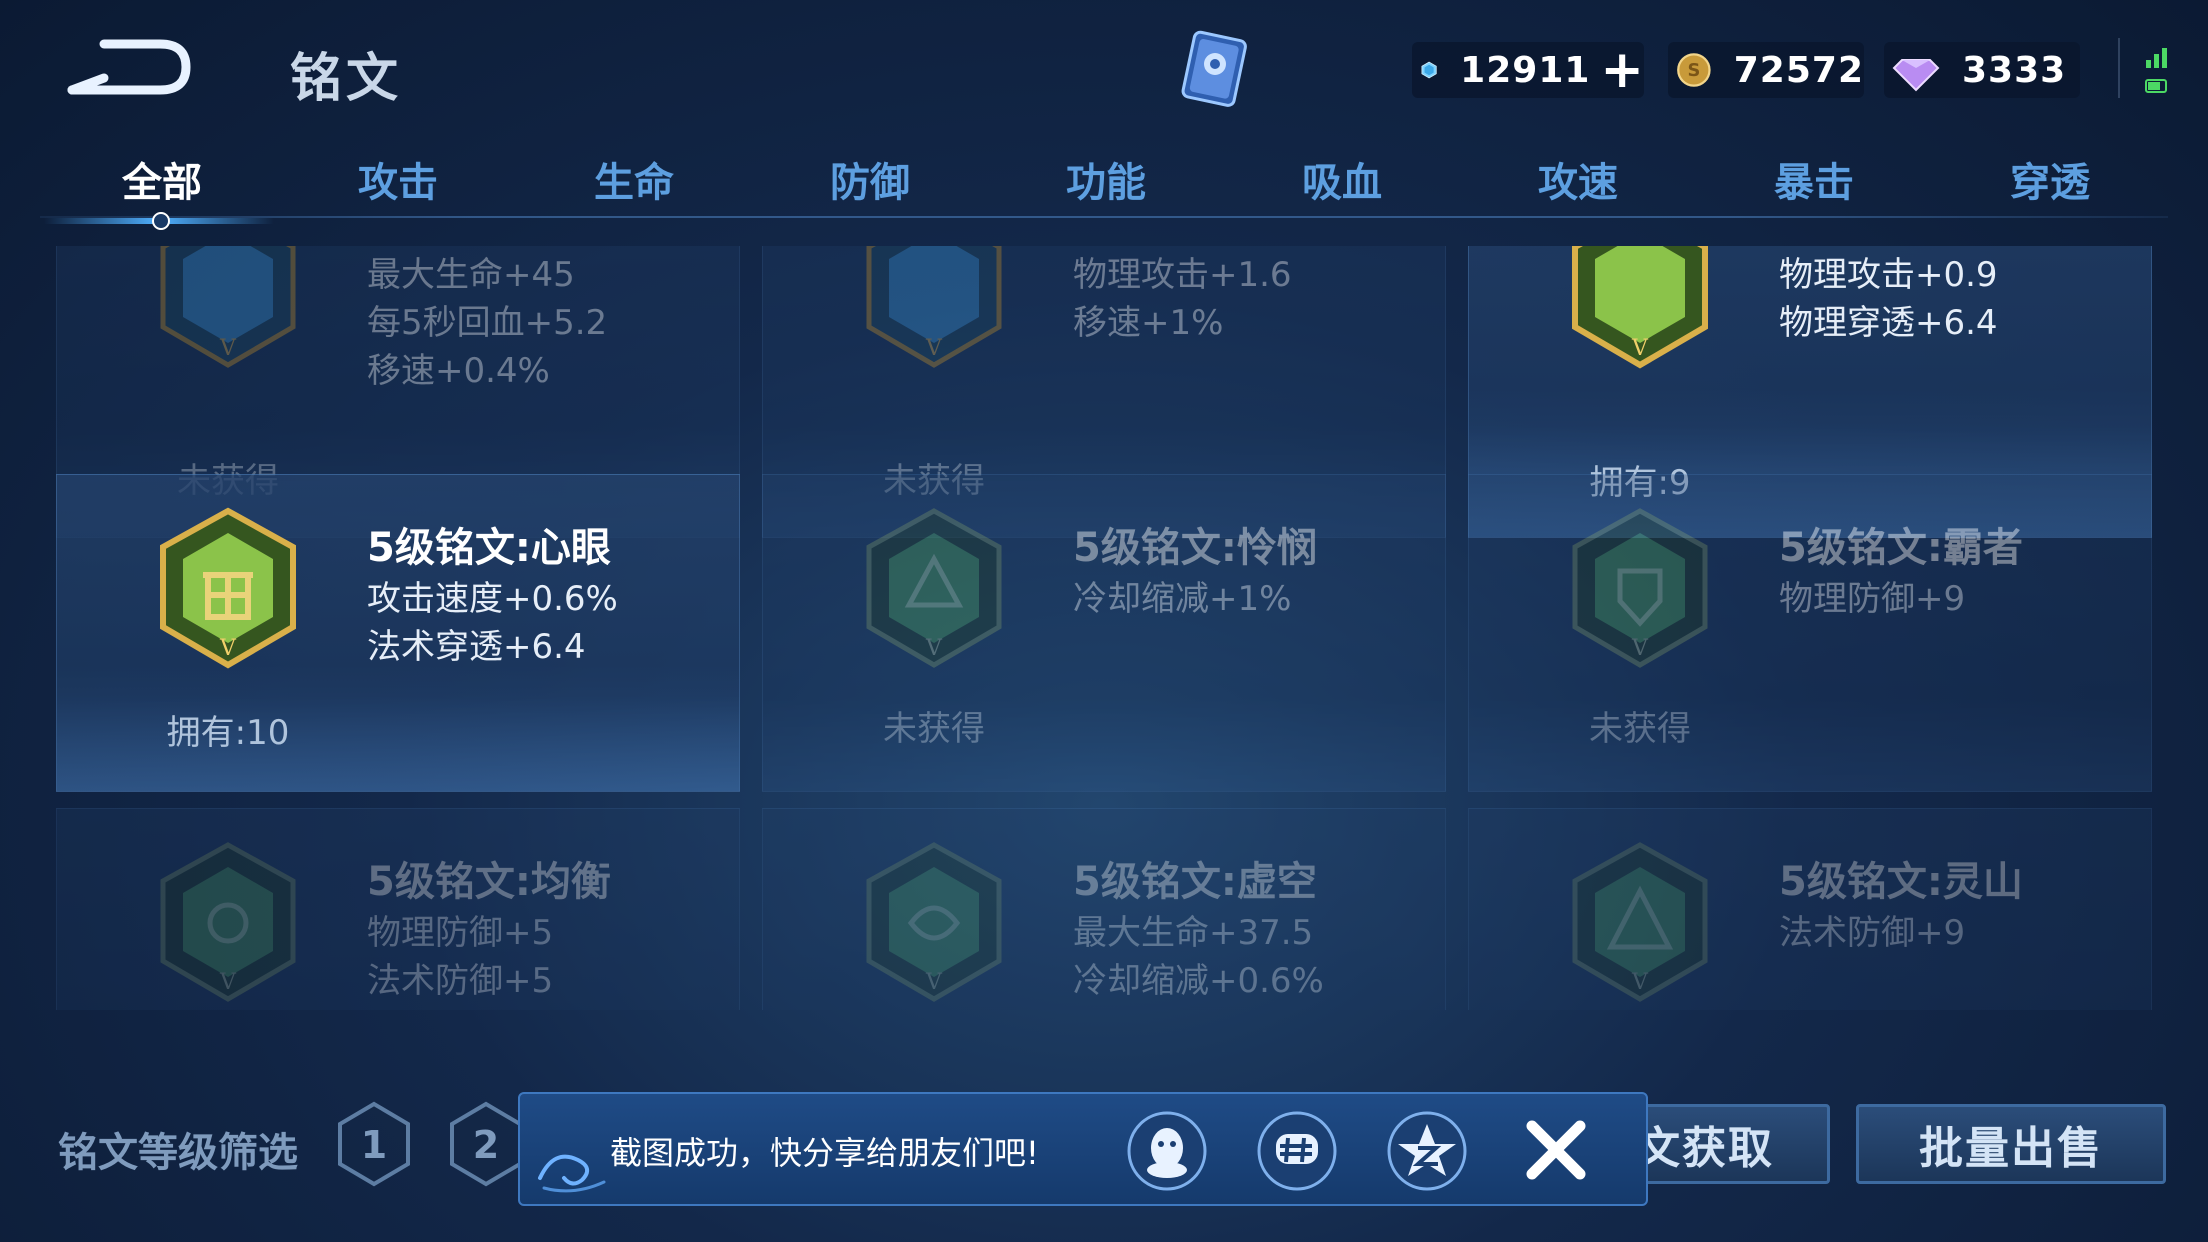 This screenshot has width=2208, height=1242. Describe the element at coordinates (161, 221) in the screenshot. I see `tab-active-dot` at that location.